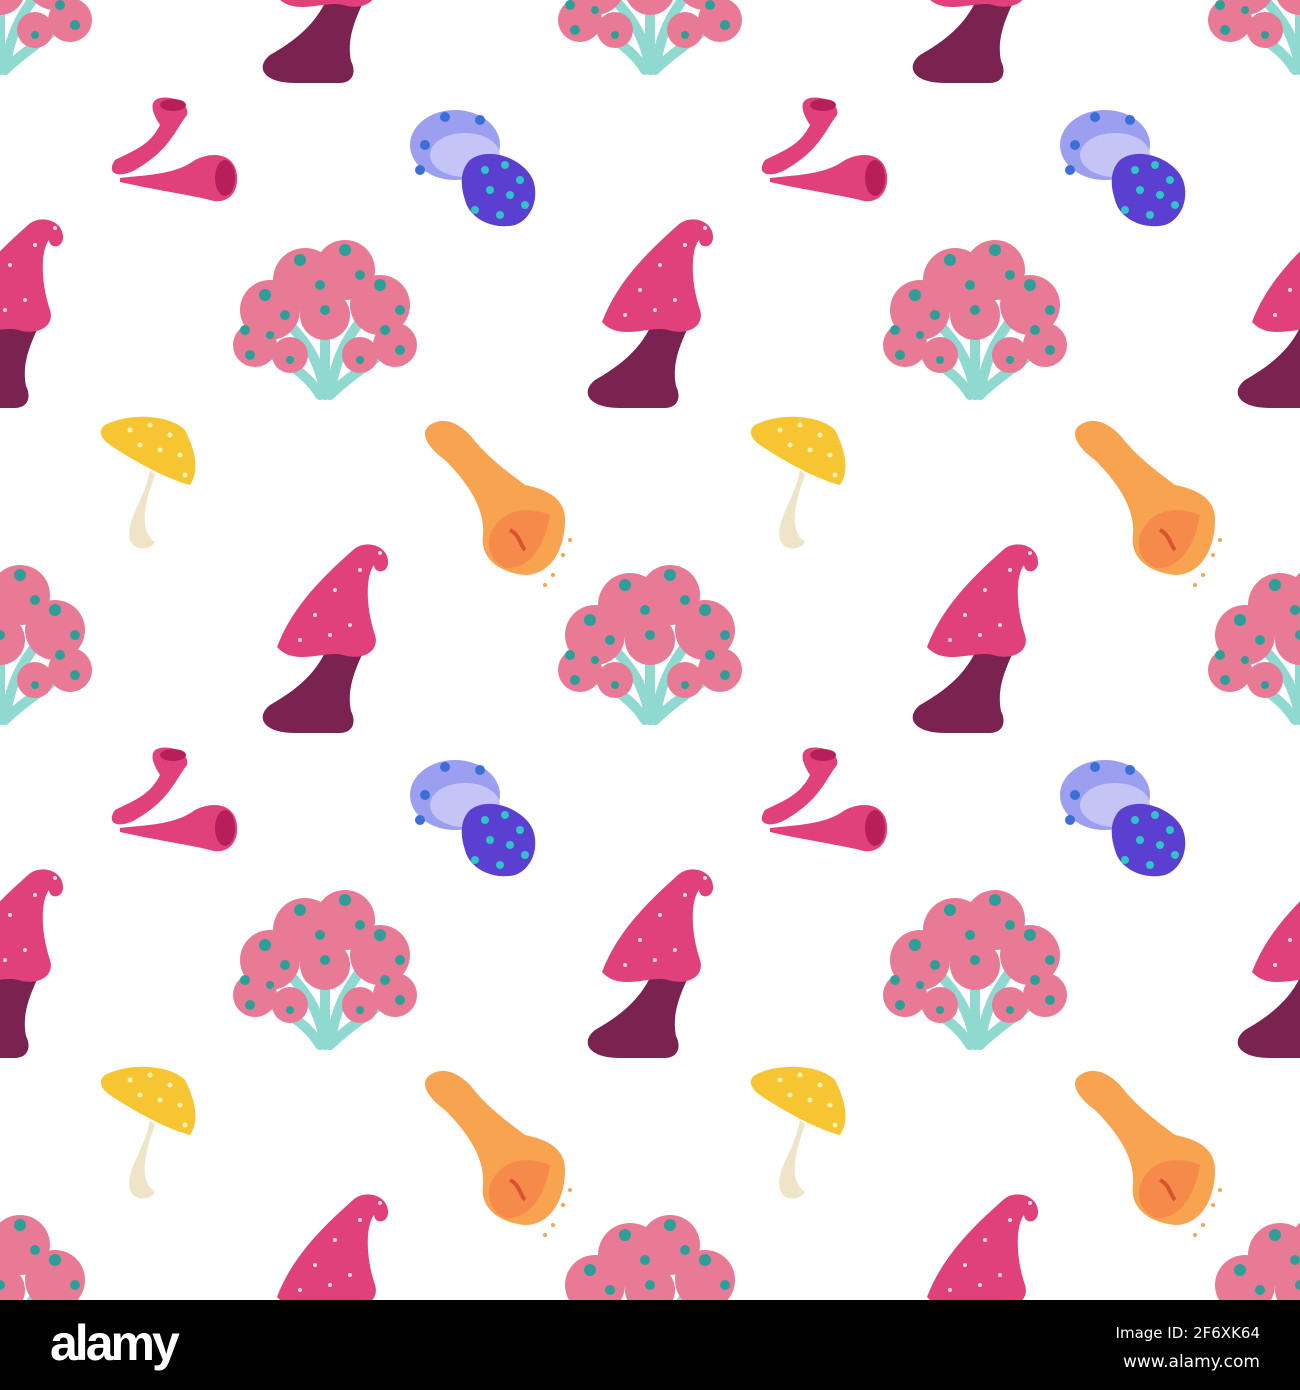  I want to click on watermark-footer: alamy Image ID: 2F6XK64 www.alamy.com, so click(650, 1345).